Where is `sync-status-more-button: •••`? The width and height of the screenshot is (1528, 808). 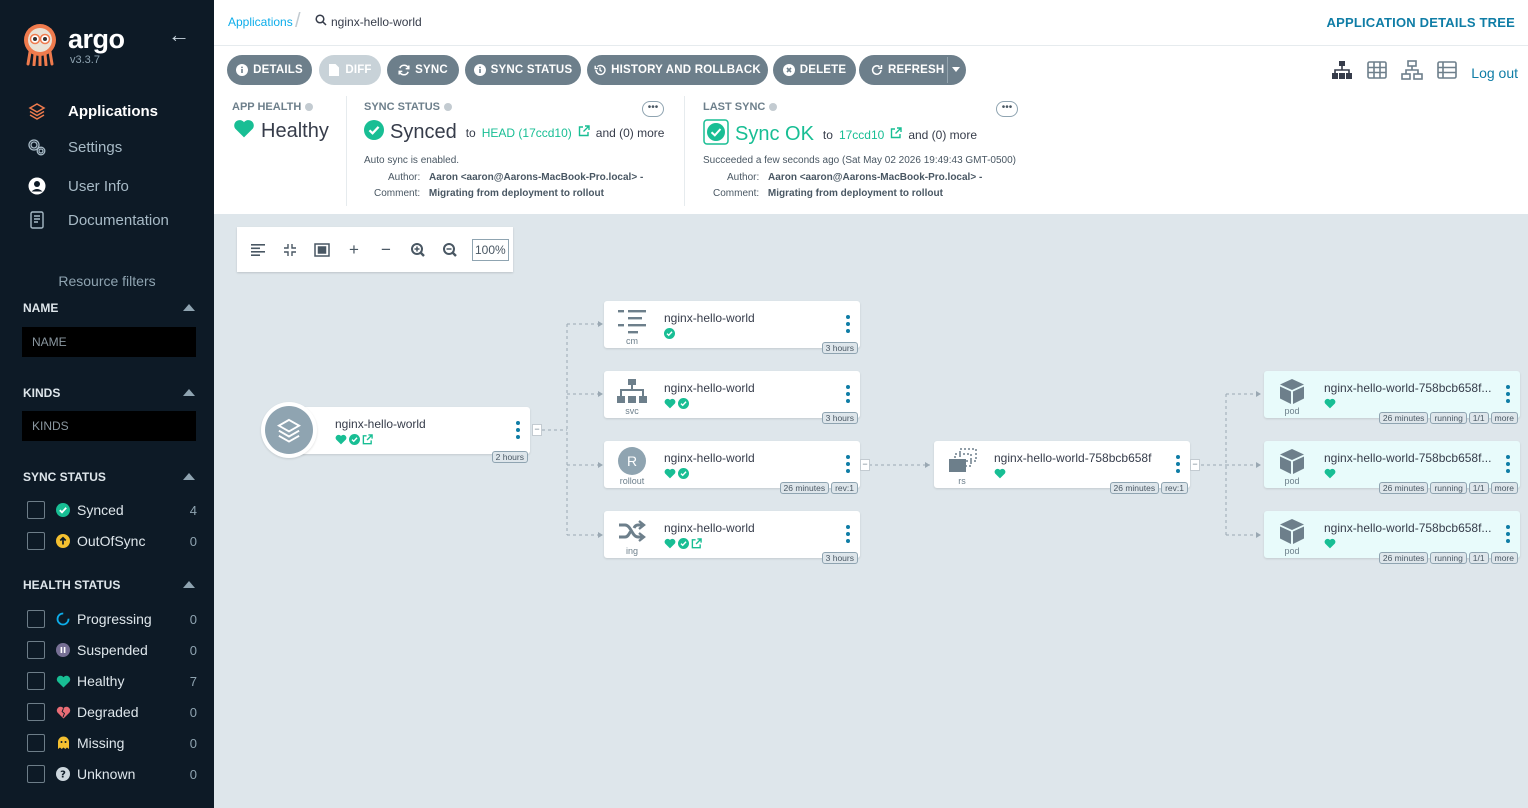 sync-status-more-button: ••• is located at coordinates (653, 109).